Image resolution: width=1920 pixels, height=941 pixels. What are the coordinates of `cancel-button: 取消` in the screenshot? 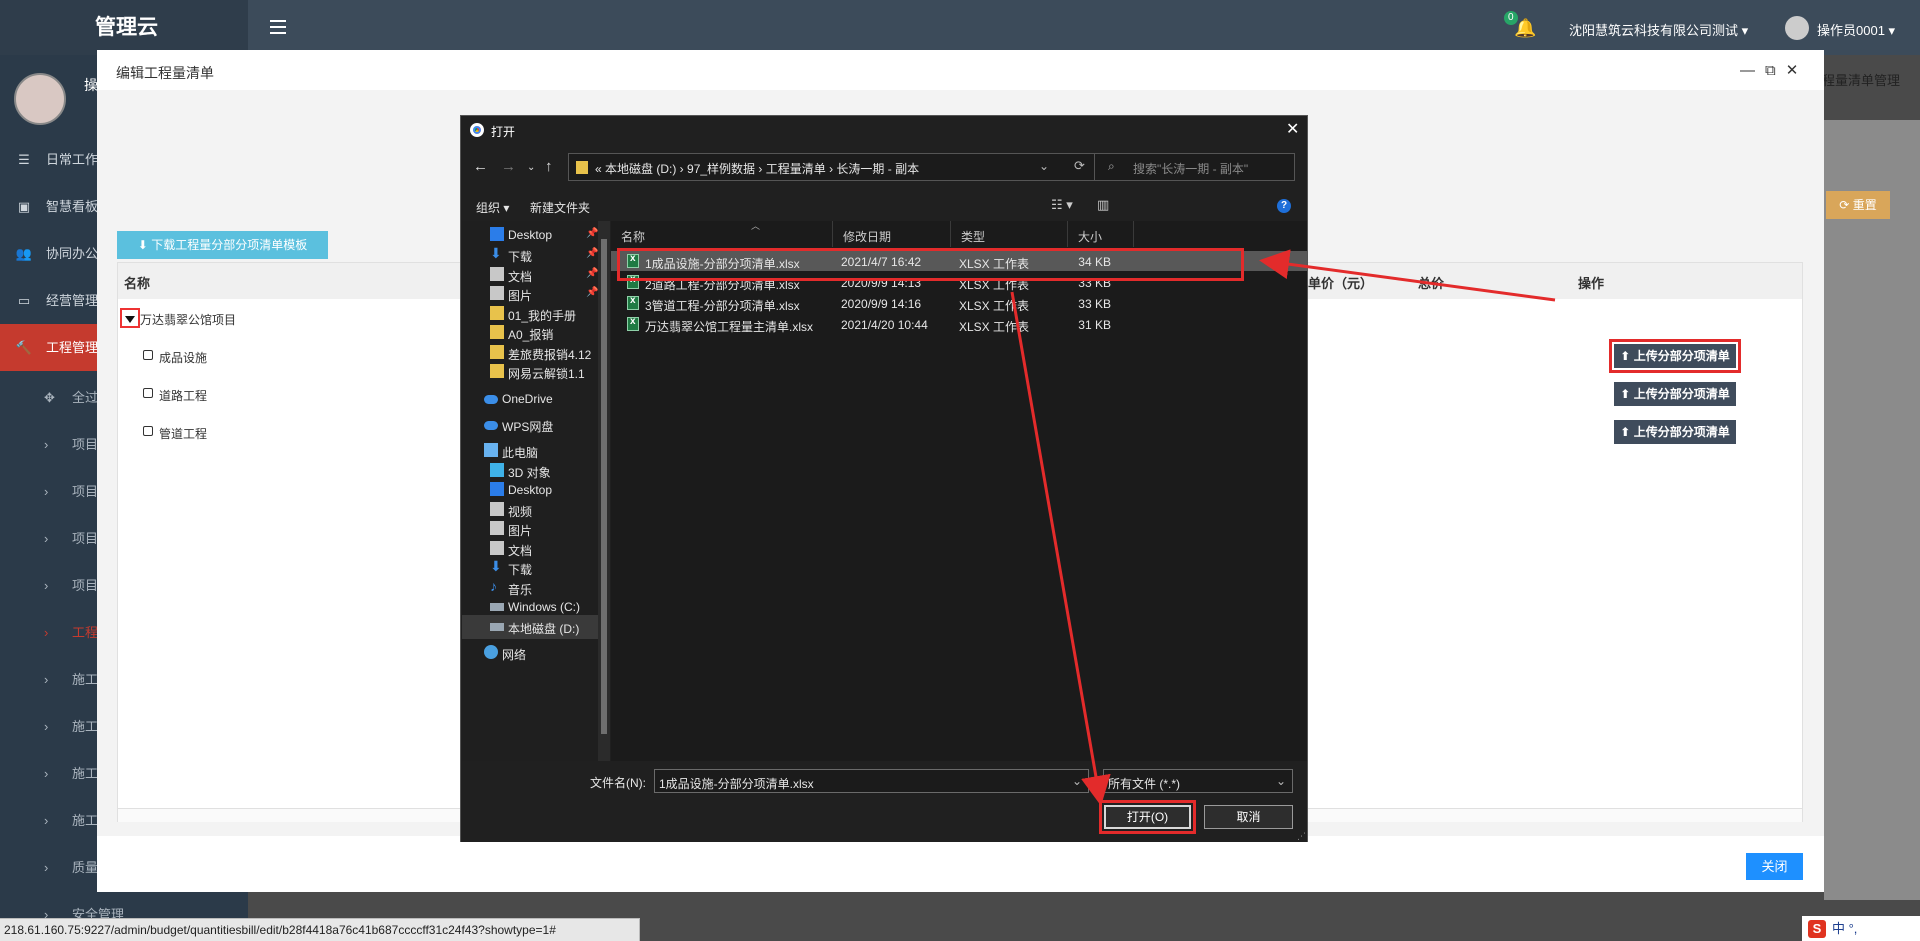 It's located at (1248, 817).